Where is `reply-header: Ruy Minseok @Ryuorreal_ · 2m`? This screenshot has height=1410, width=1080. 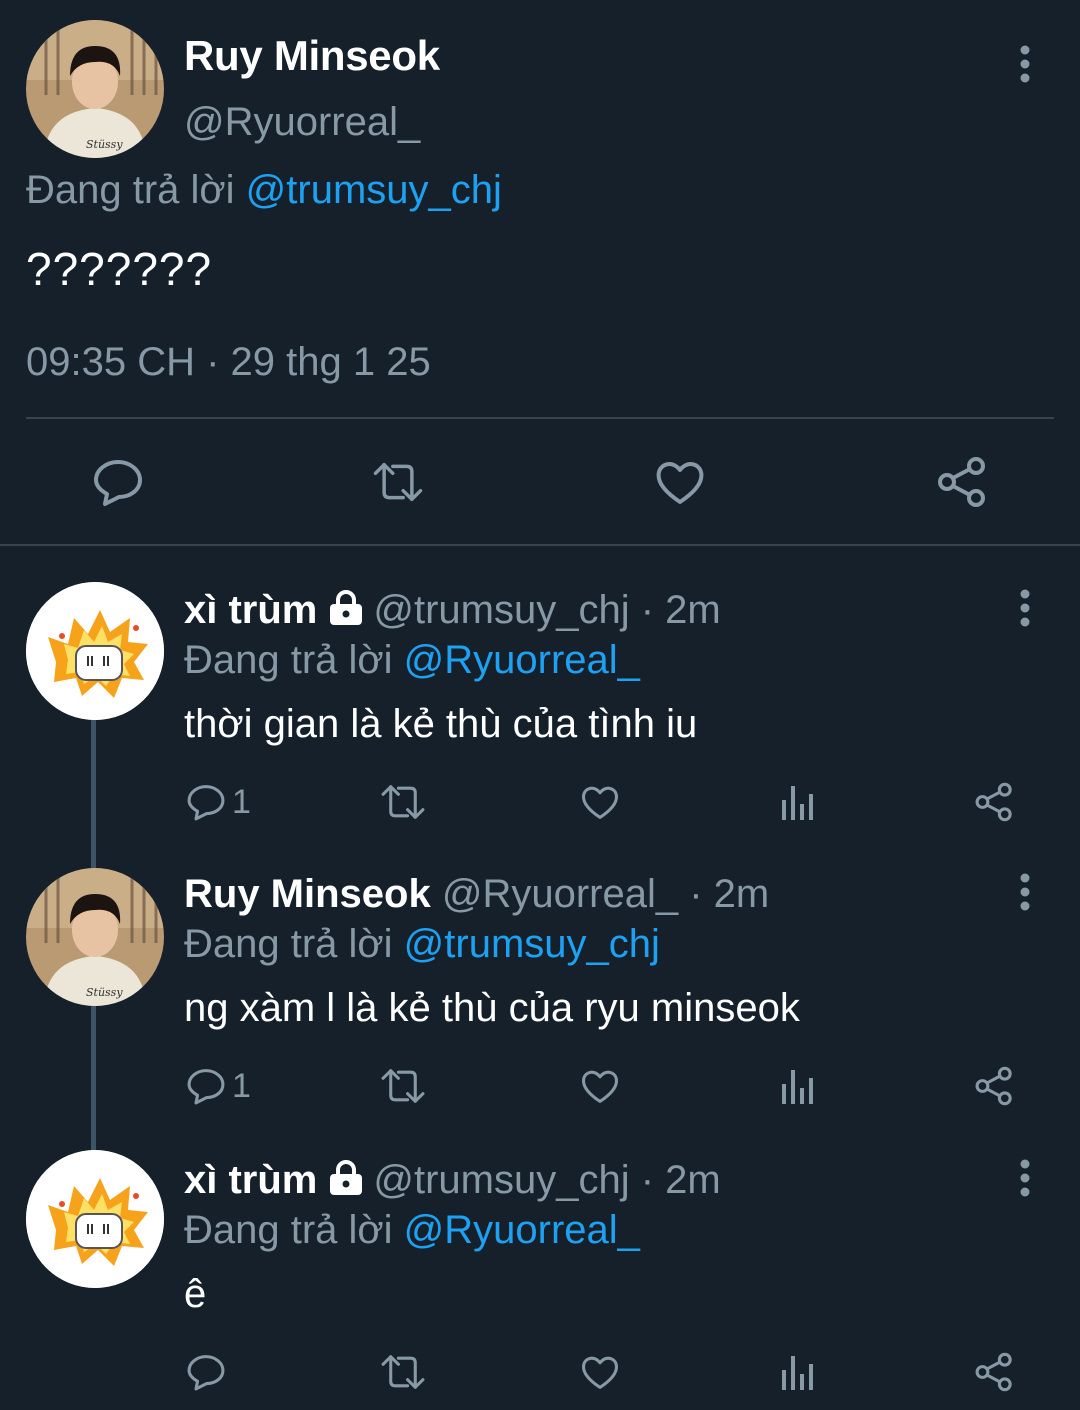
reply-header: Ruy Minseok @Ryuorreal_ · 2m is located at coordinates (476, 894).